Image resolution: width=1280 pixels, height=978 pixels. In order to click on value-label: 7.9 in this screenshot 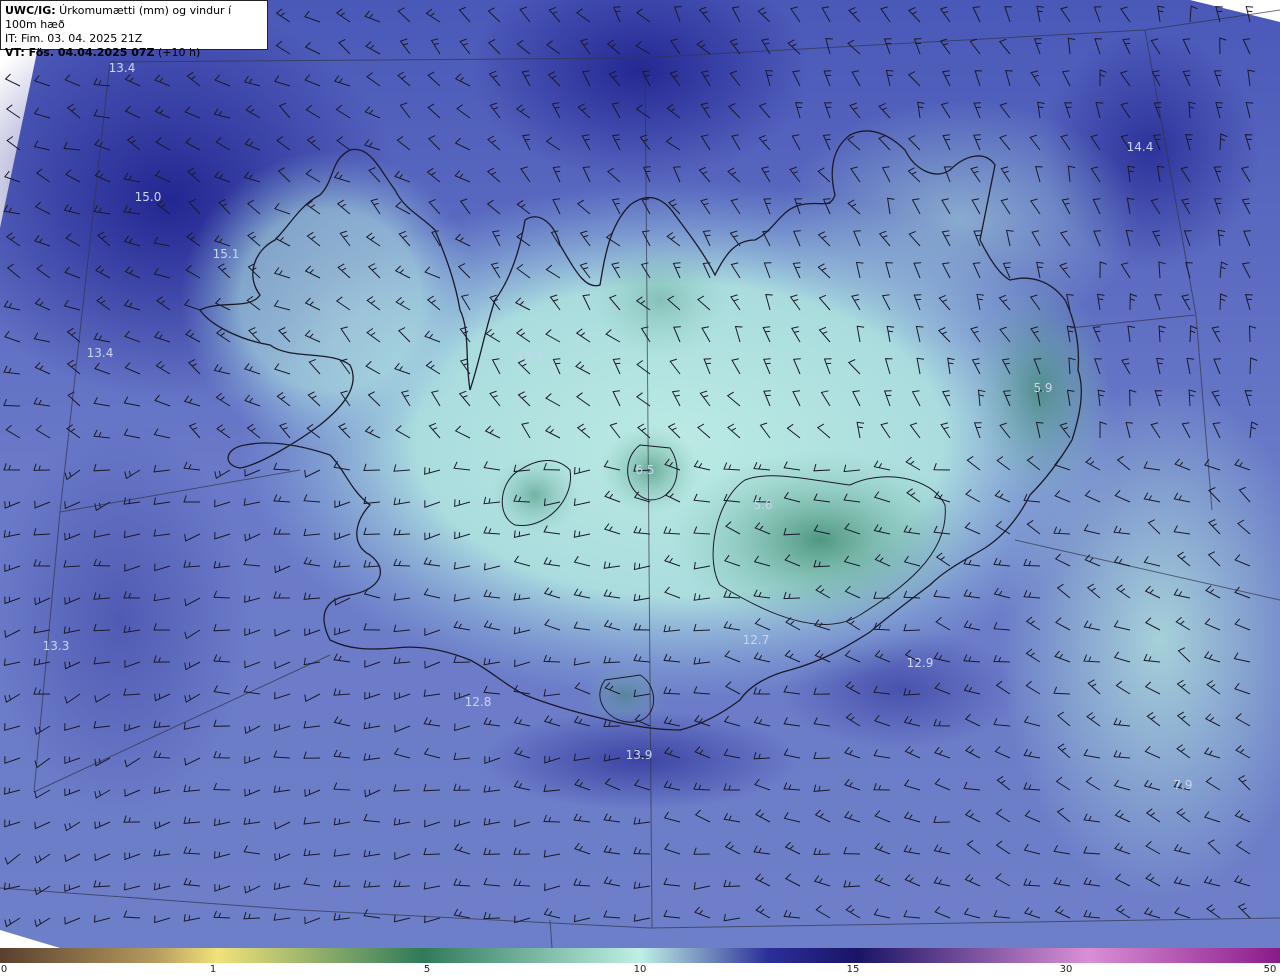, I will do `click(1182, 785)`.